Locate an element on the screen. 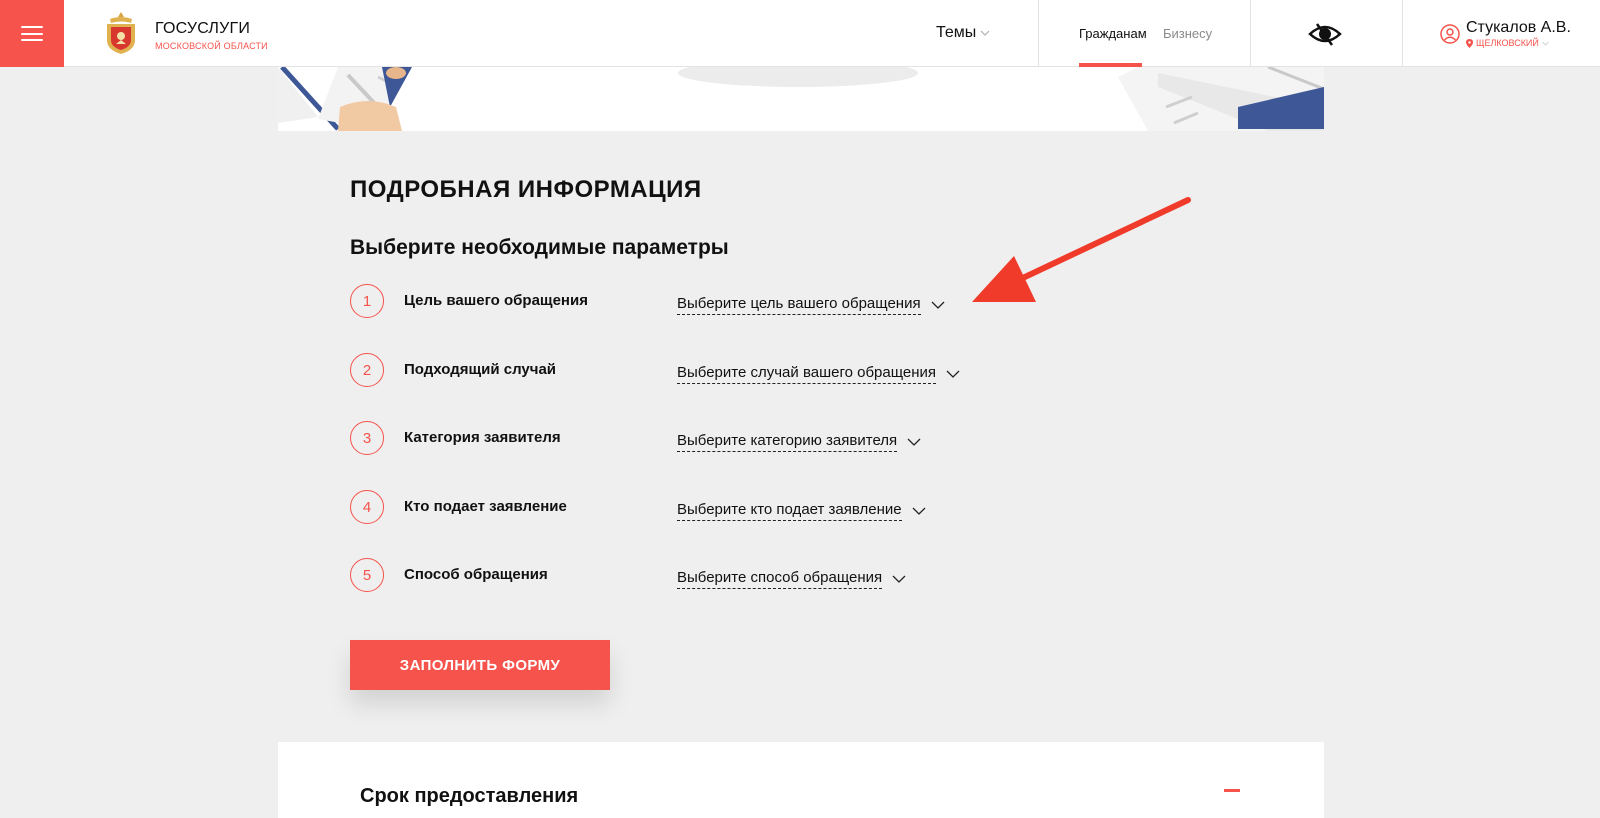 The height and width of the screenshot is (818, 1600). brand-subtitle: МОСКОВСКОЙ ОБЛАСТИ is located at coordinates (211, 46).